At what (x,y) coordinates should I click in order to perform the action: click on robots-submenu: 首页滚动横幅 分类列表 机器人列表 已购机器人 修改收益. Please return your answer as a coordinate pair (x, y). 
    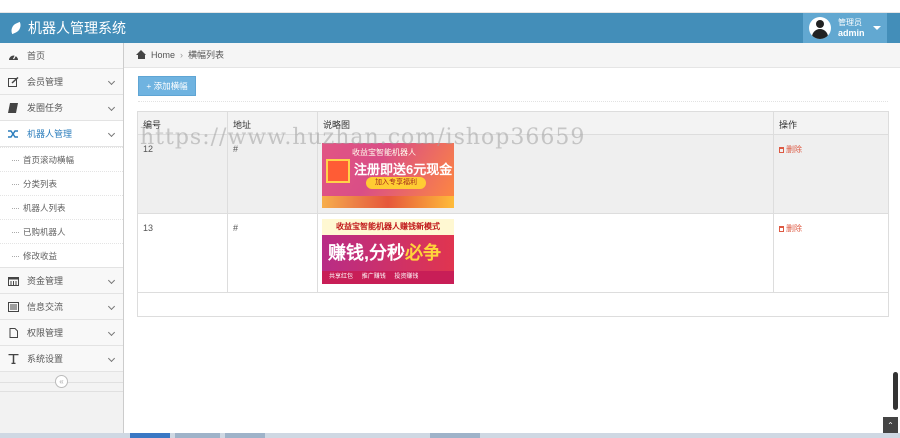
    Looking at the image, I should click on (61, 207).